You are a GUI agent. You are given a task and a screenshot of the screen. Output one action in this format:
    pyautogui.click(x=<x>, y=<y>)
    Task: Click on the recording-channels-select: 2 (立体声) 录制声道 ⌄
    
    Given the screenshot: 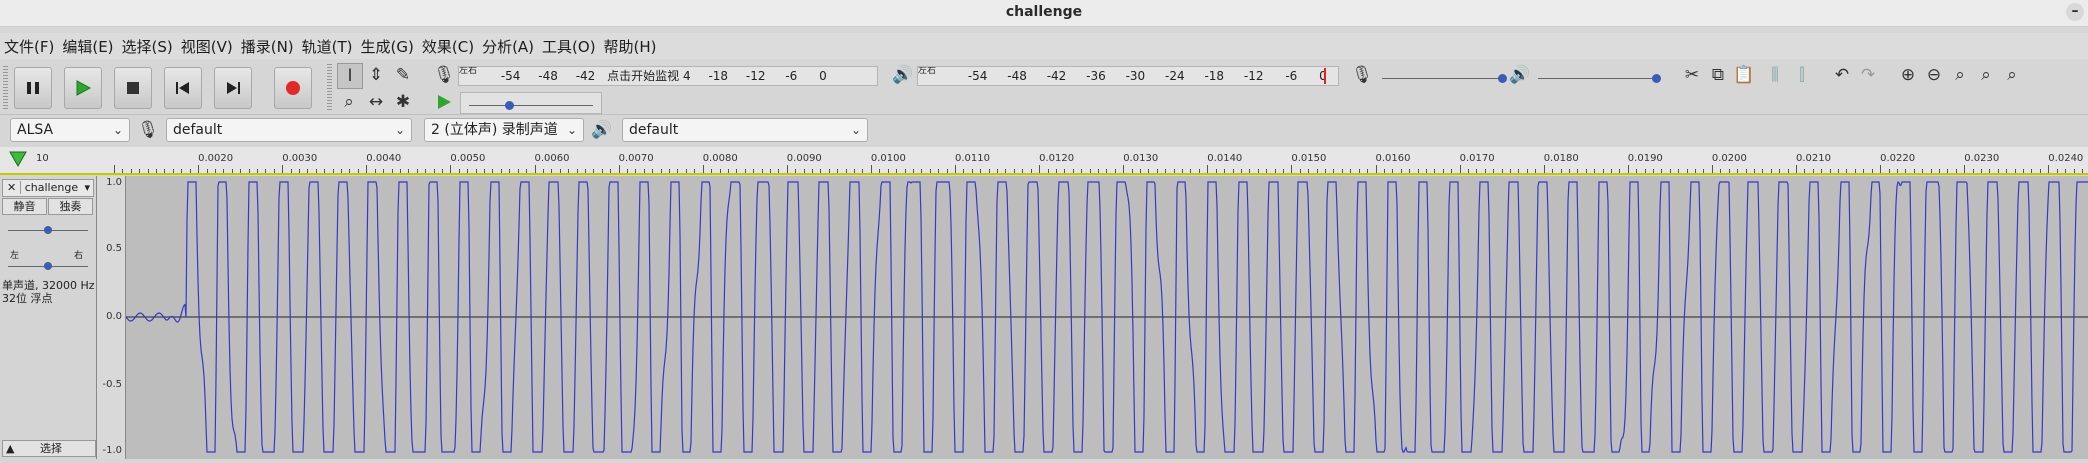 What is the action you would take?
    pyautogui.click(x=504, y=130)
    